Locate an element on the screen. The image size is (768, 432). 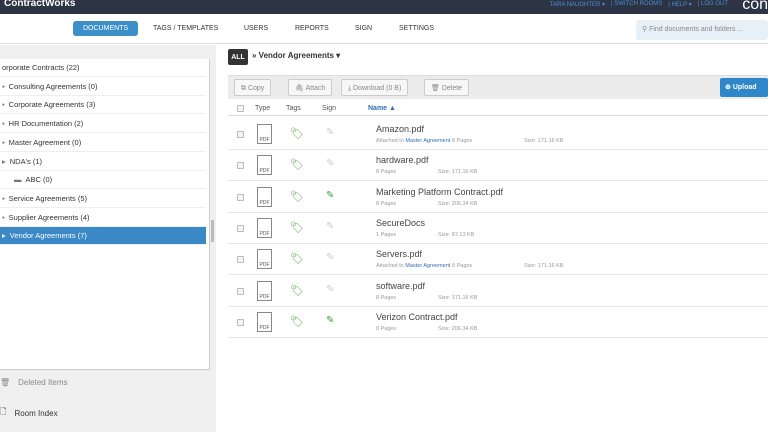
tab-documents: DOCUMENTS is located at coordinates (106, 28).